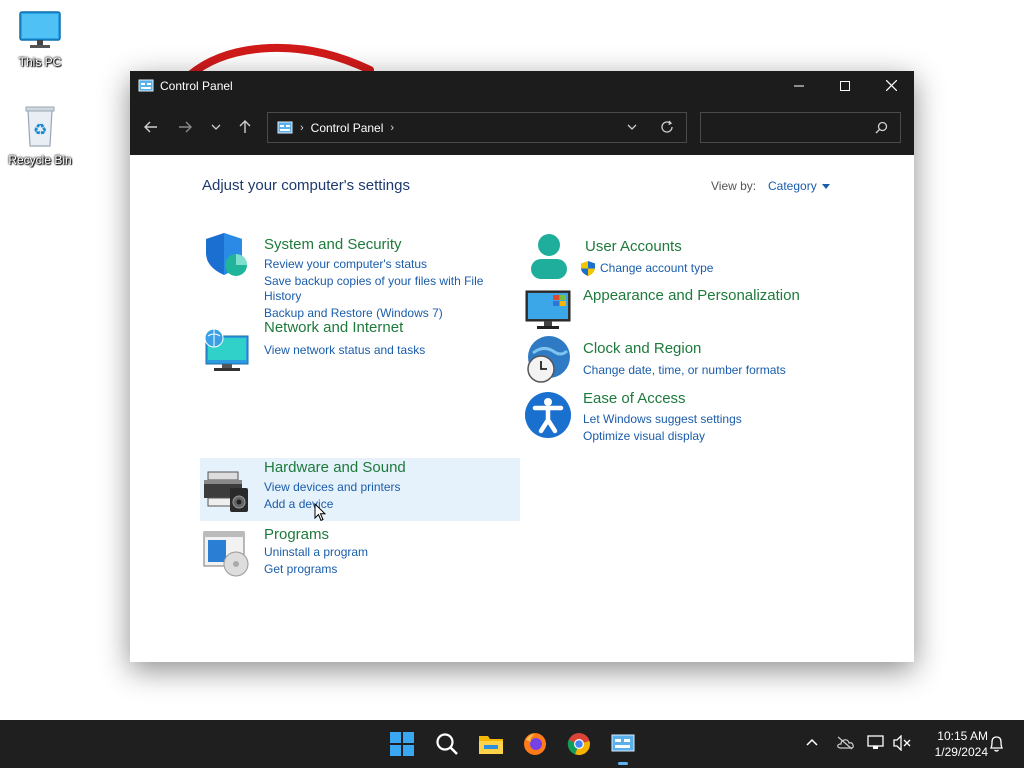 This screenshot has width=1024, height=768. What do you see at coordinates (40, 62) in the screenshot?
I see `desktop-icon-label: This PC` at bounding box center [40, 62].